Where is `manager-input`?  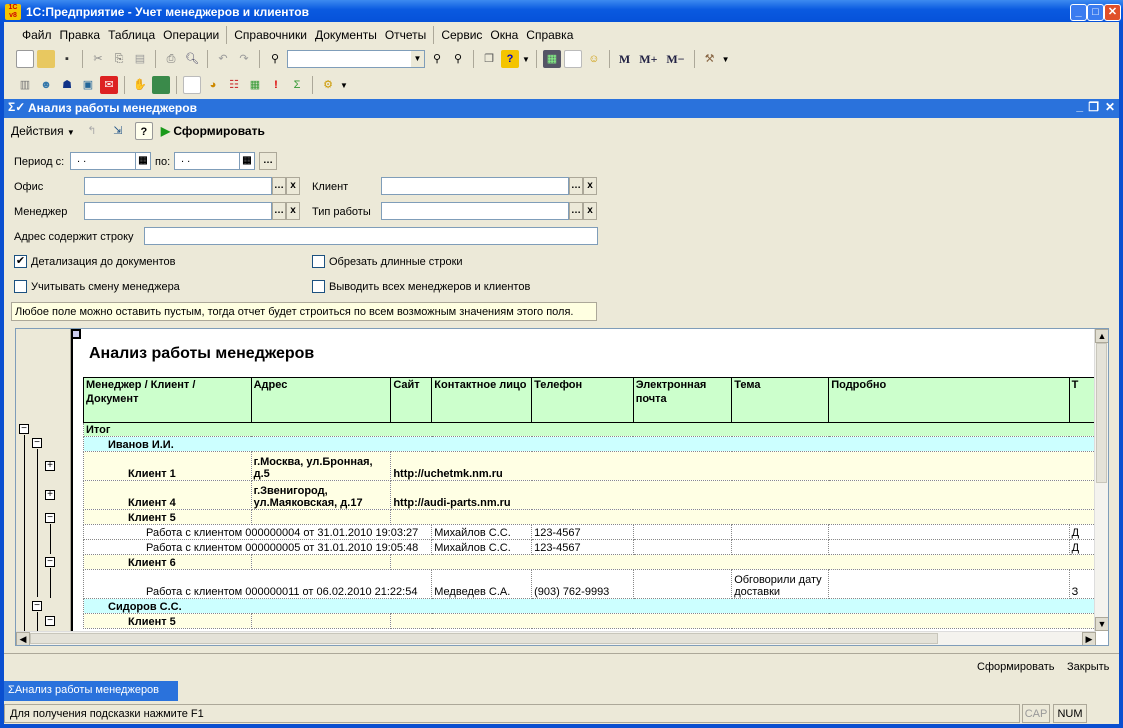
manager-input is located at coordinates (178, 211).